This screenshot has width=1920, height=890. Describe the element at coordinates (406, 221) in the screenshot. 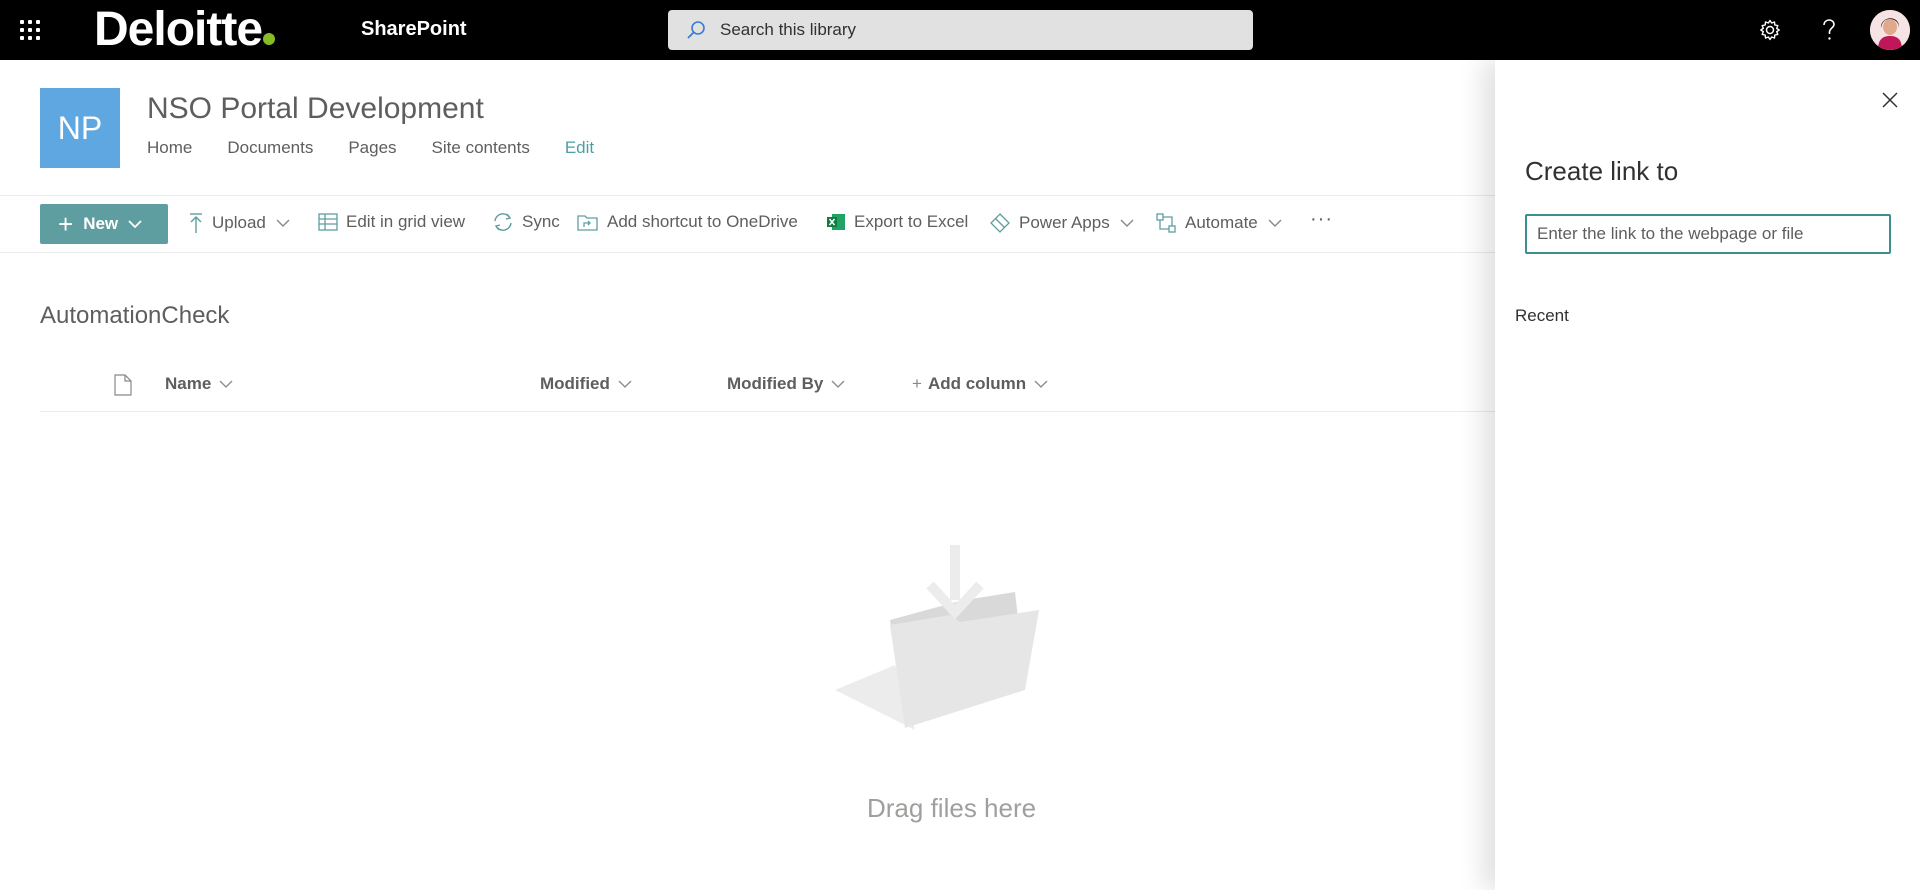

I see `edit-grid-view-label: Edit in grid view` at that location.